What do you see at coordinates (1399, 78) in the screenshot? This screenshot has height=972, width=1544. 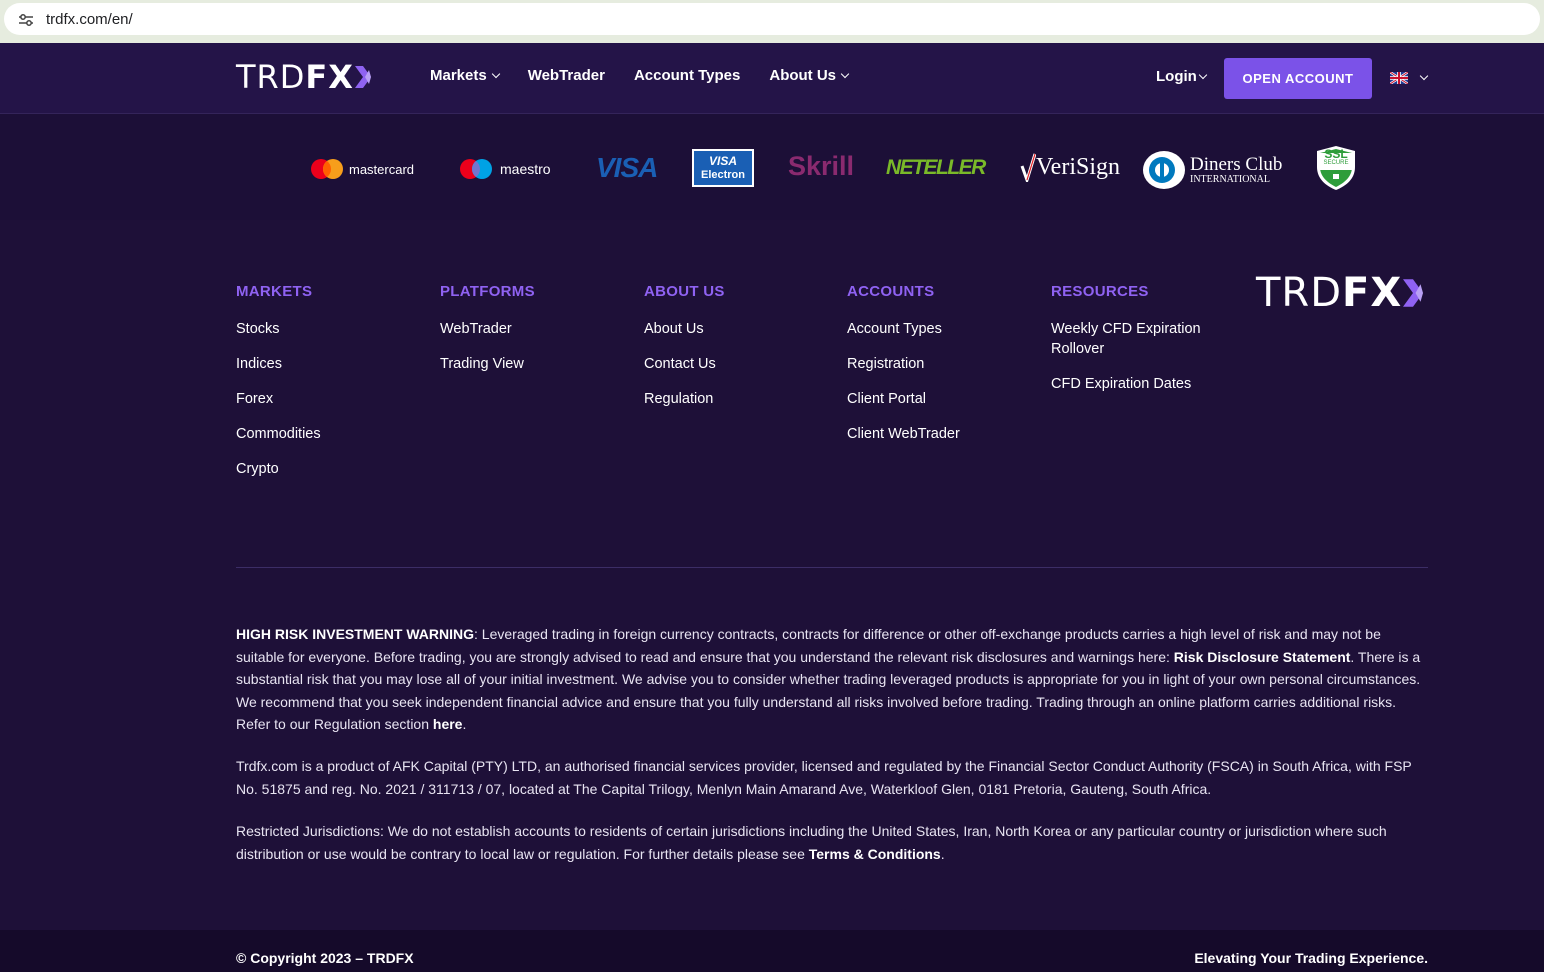 I see `uk-flag-icon` at bounding box center [1399, 78].